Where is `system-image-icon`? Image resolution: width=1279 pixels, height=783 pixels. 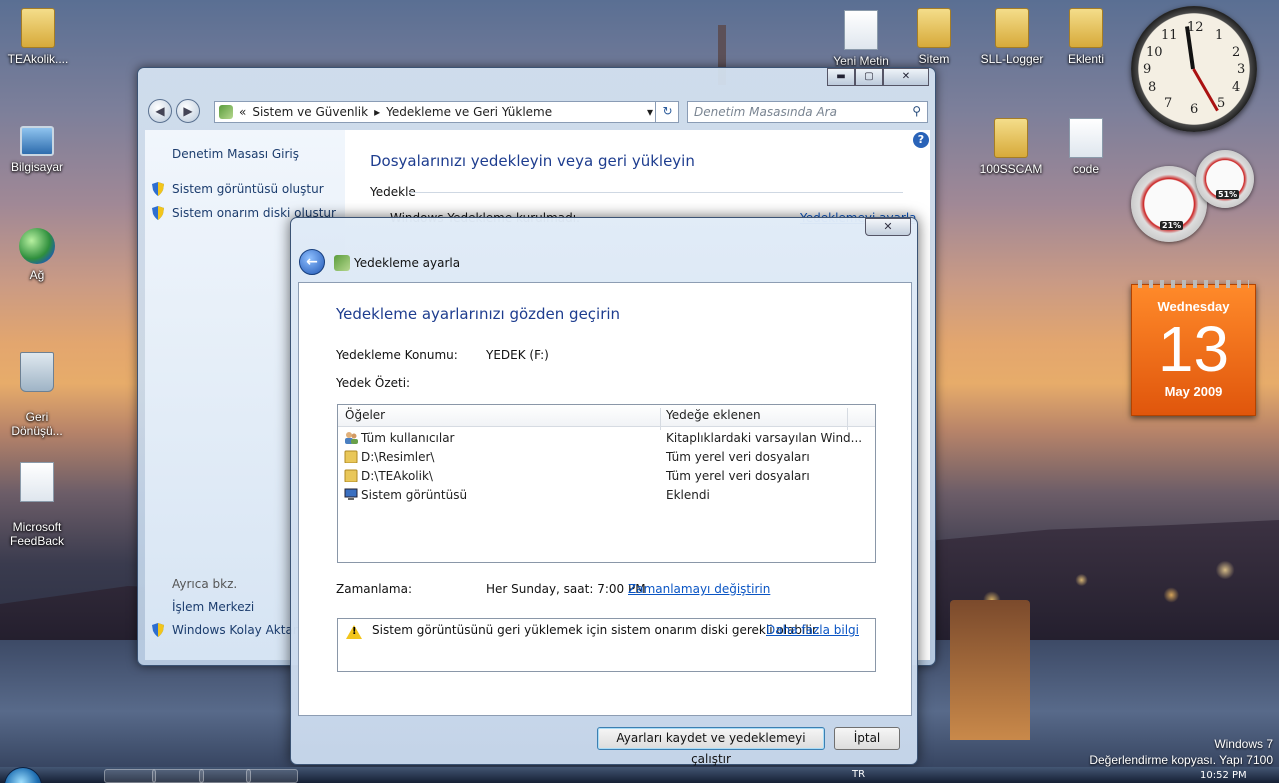 system-image-icon is located at coordinates (351, 494).